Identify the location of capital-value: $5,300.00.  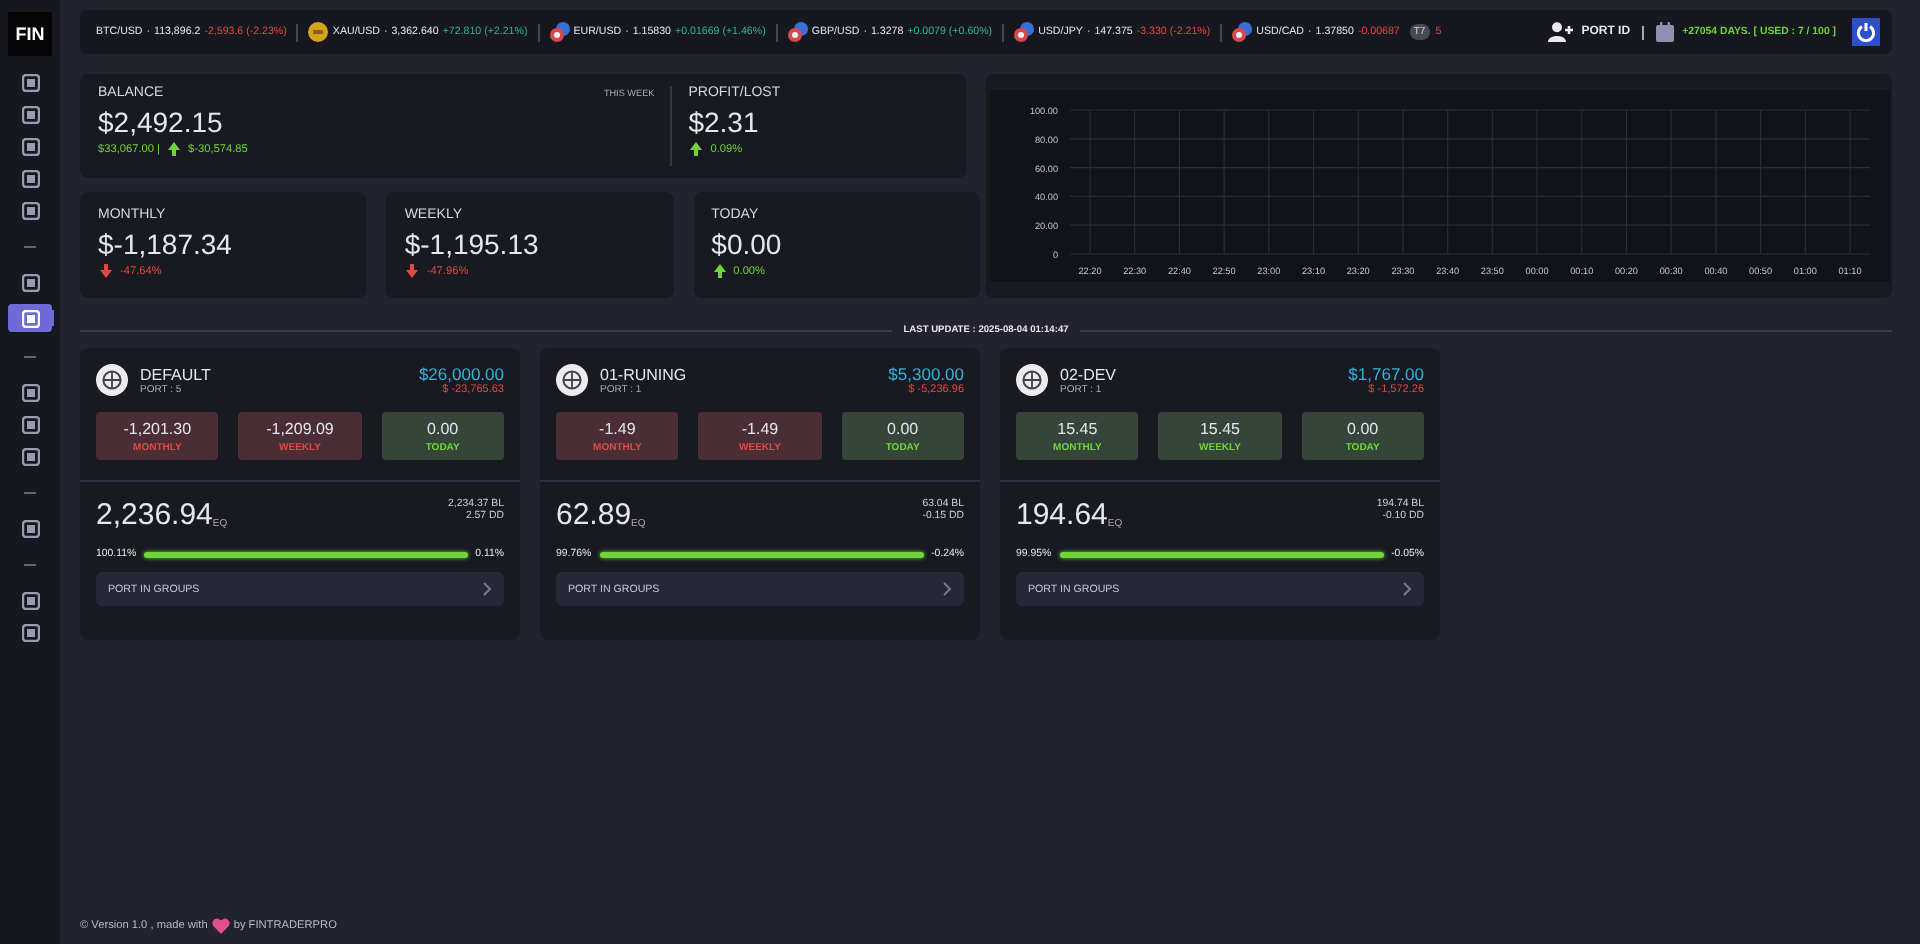
(926, 374).